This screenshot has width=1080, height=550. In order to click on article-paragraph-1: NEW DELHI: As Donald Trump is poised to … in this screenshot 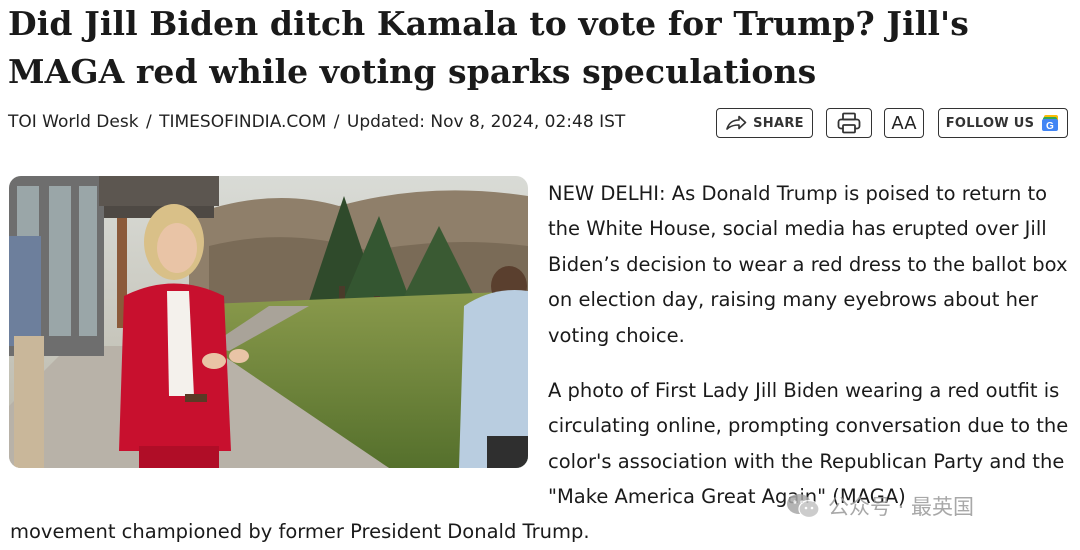, I will do `click(808, 264)`.